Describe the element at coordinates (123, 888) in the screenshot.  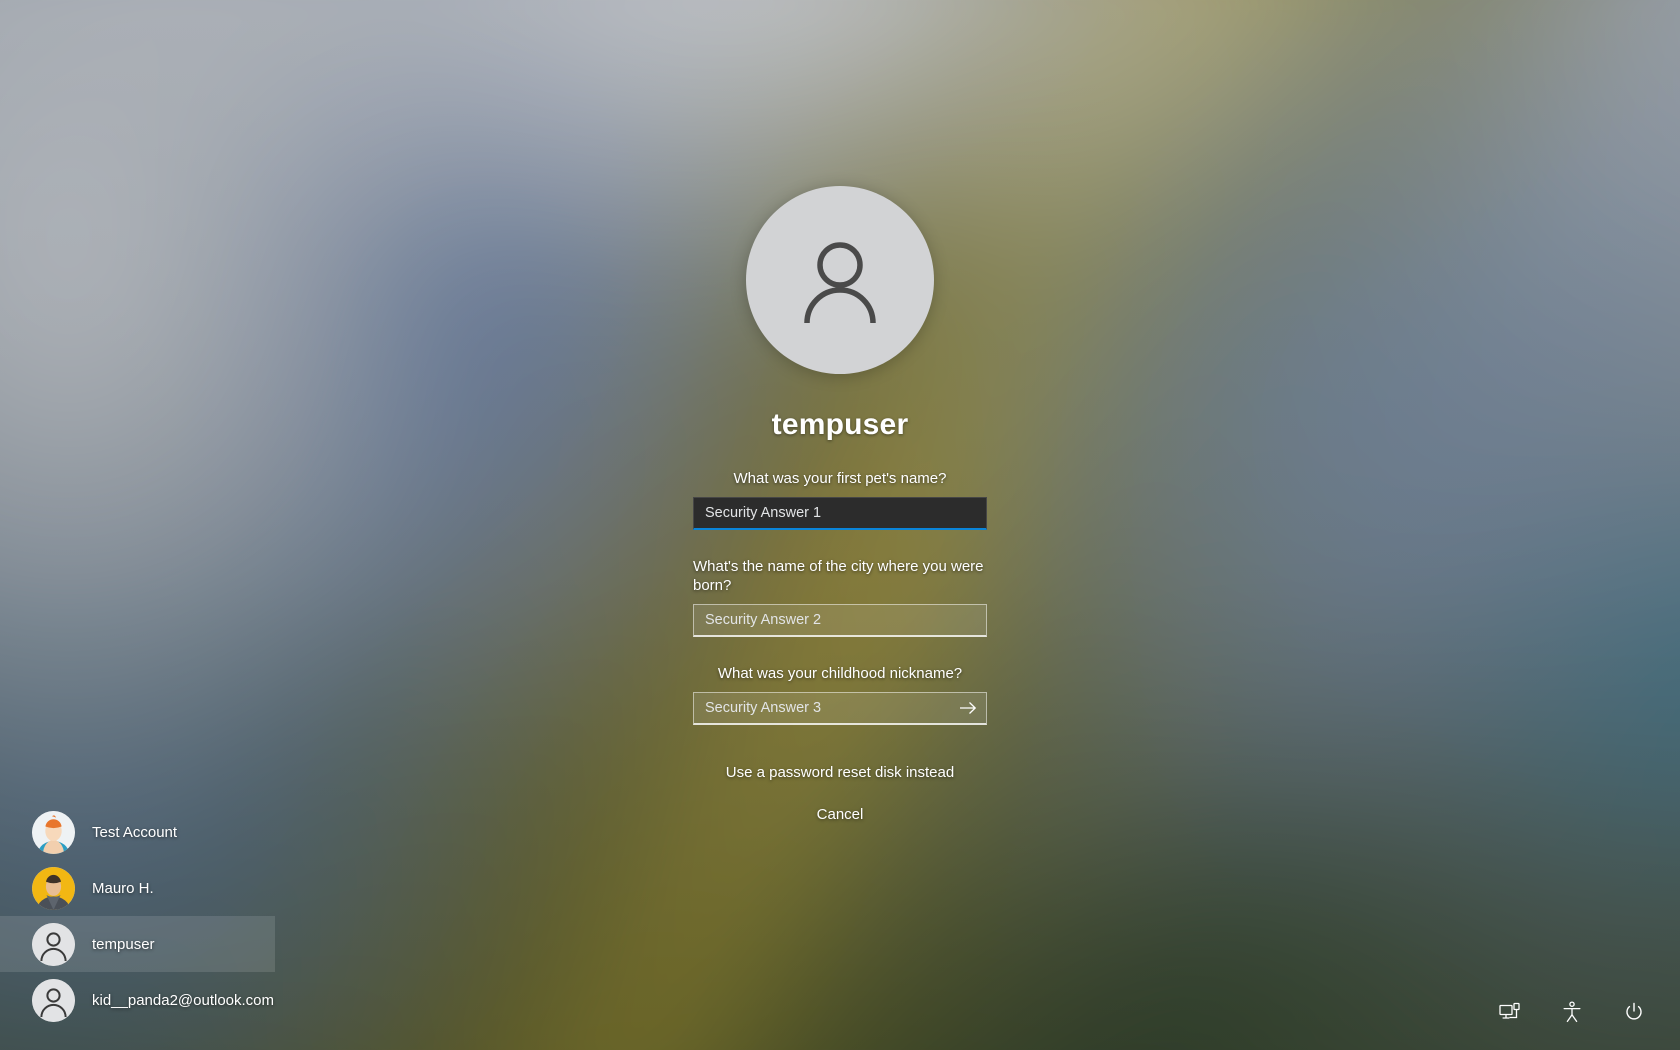
I see `user-list-item-label: Mauro H.` at that location.